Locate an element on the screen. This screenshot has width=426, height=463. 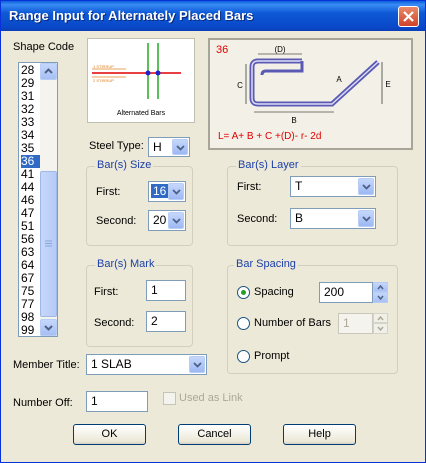
bar-layer-second-value: B is located at coordinates (299, 218).